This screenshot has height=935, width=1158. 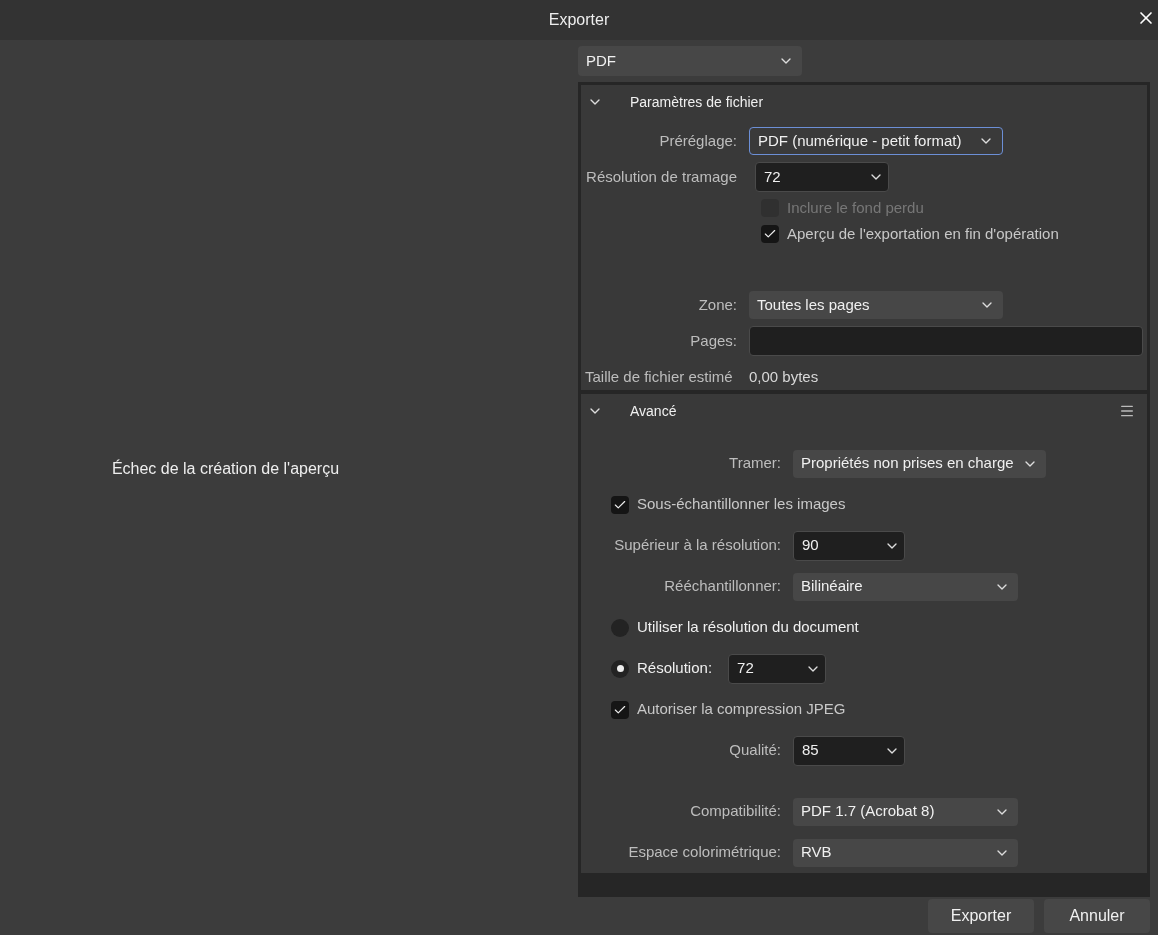 I want to click on menu-icon, so click(x=1127, y=411).